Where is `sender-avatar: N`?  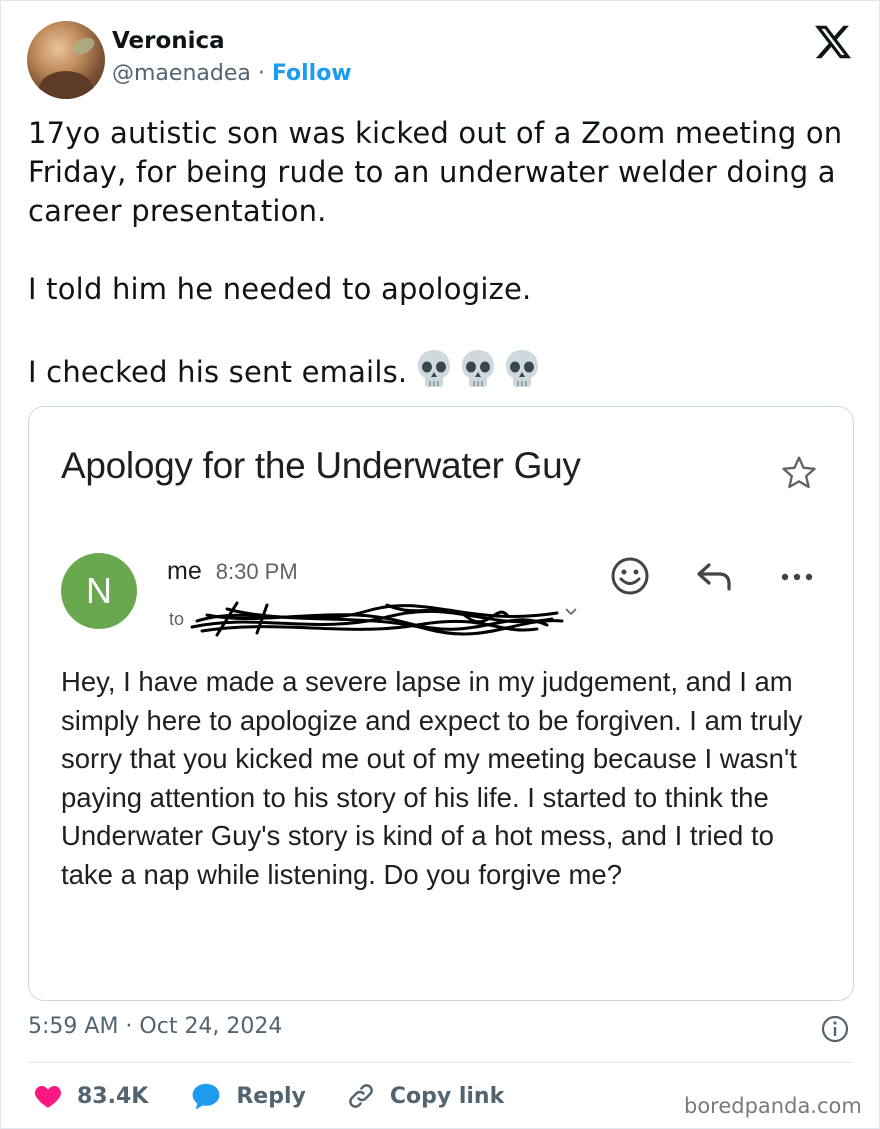 sender-avatar: N is located at coordinates (99, 591).